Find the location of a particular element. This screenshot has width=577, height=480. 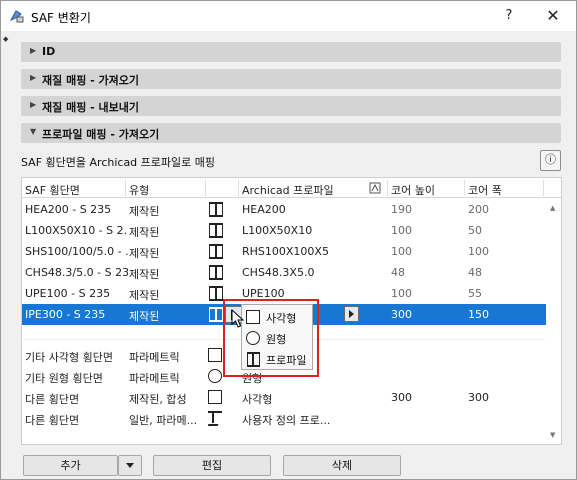

saf-section-name: IPE300 - S 235 is located at coordinates (65, 314).